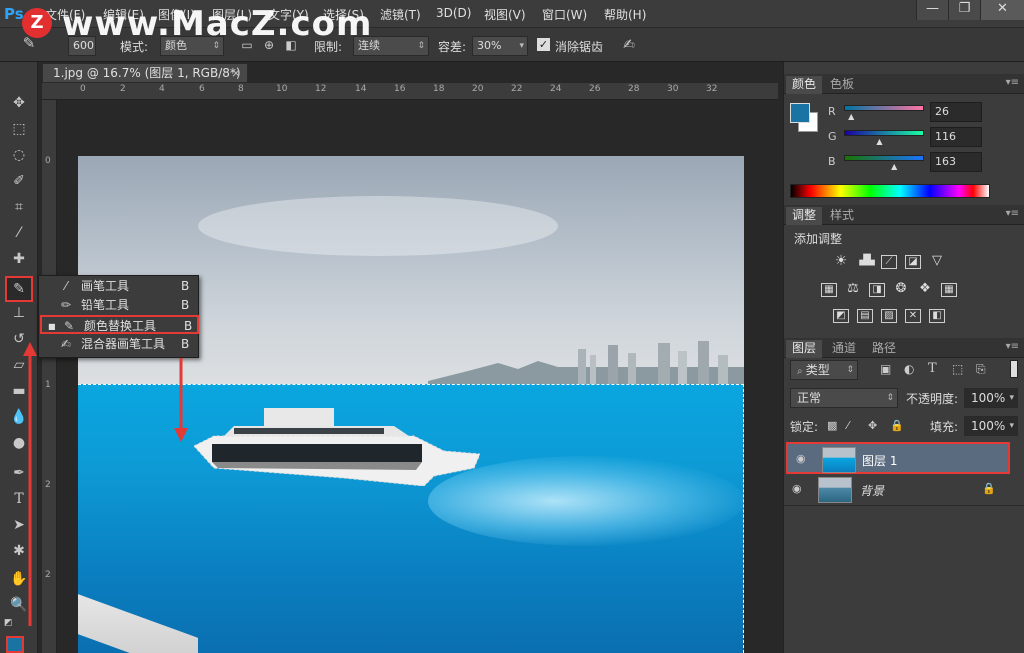 This screenshot has height=653, width=1024. I want to click on photo-filter-icon: ❂, so click(901, 289).